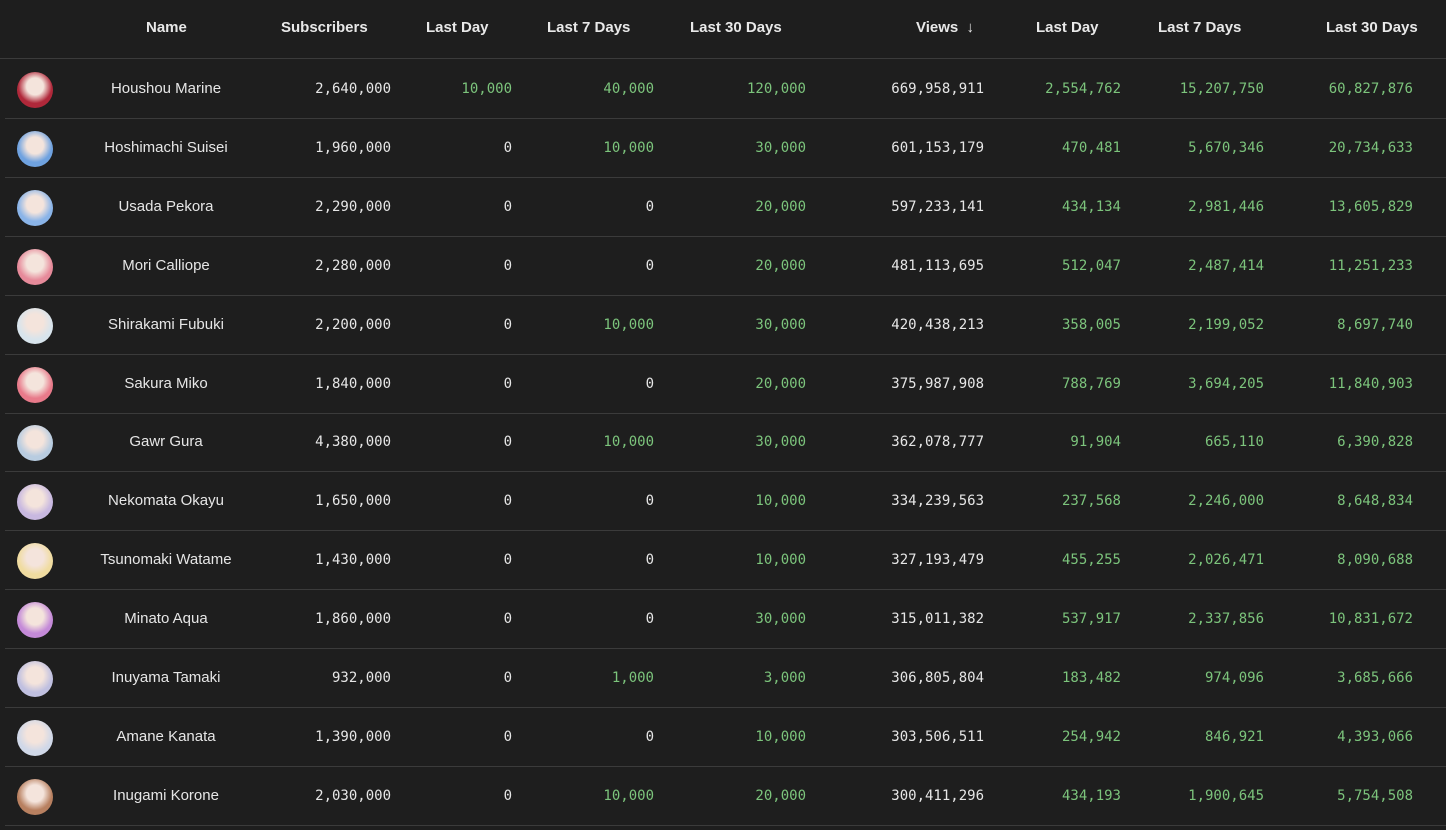  Describe the element at coordinates (1226, 147) in the screenshot. I see `cell-v7: 5,670,346` at that location.